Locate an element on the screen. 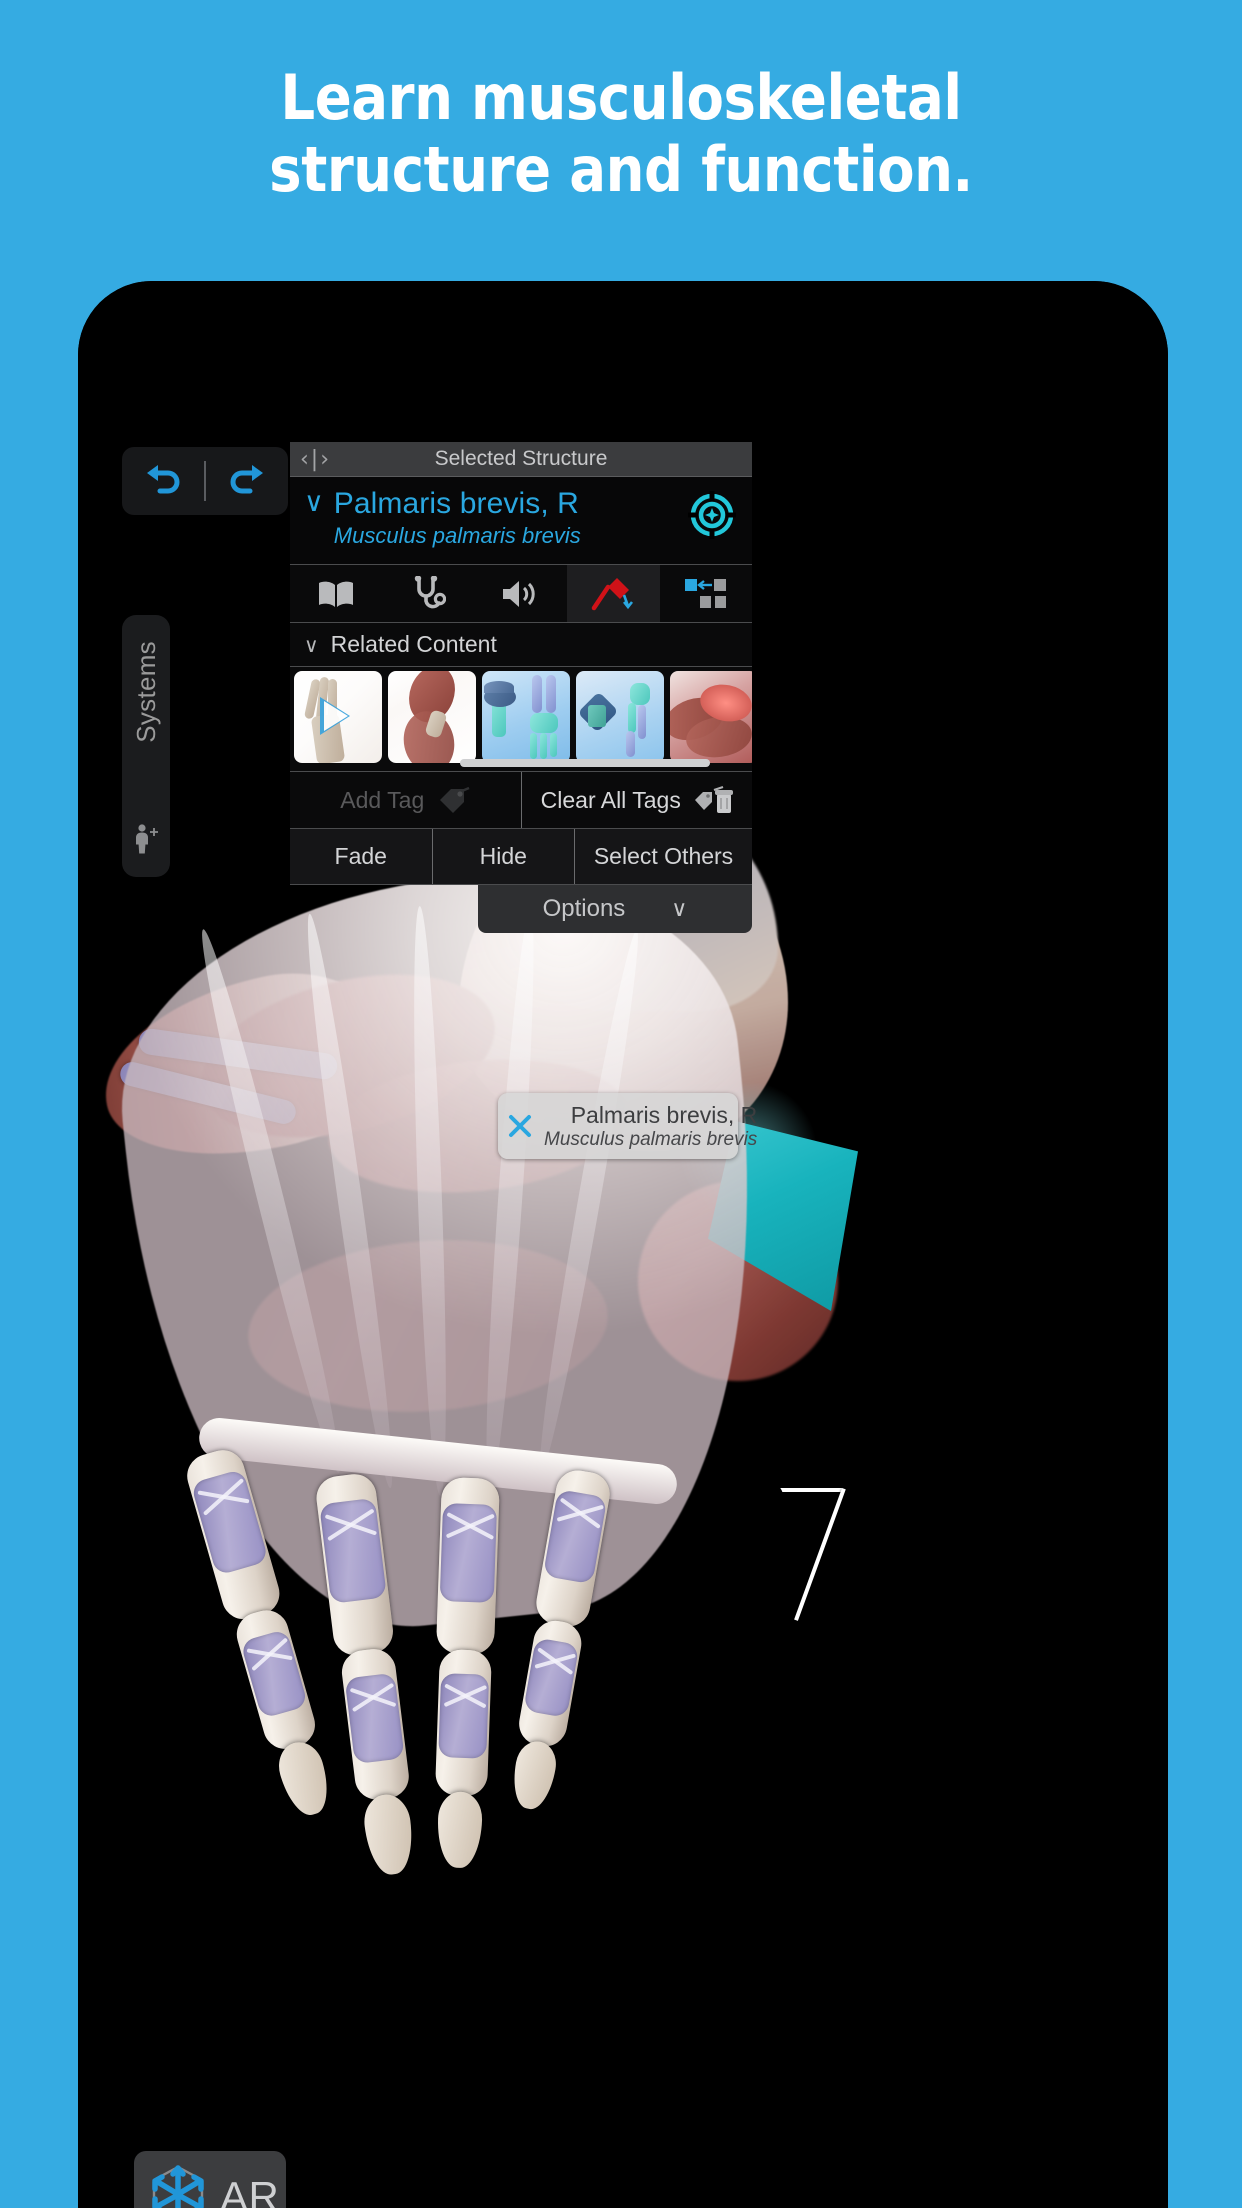 The height and width of the screenshot is (2208, 1242). thumbnails-scrollbar is located at coordinates (585, 763).